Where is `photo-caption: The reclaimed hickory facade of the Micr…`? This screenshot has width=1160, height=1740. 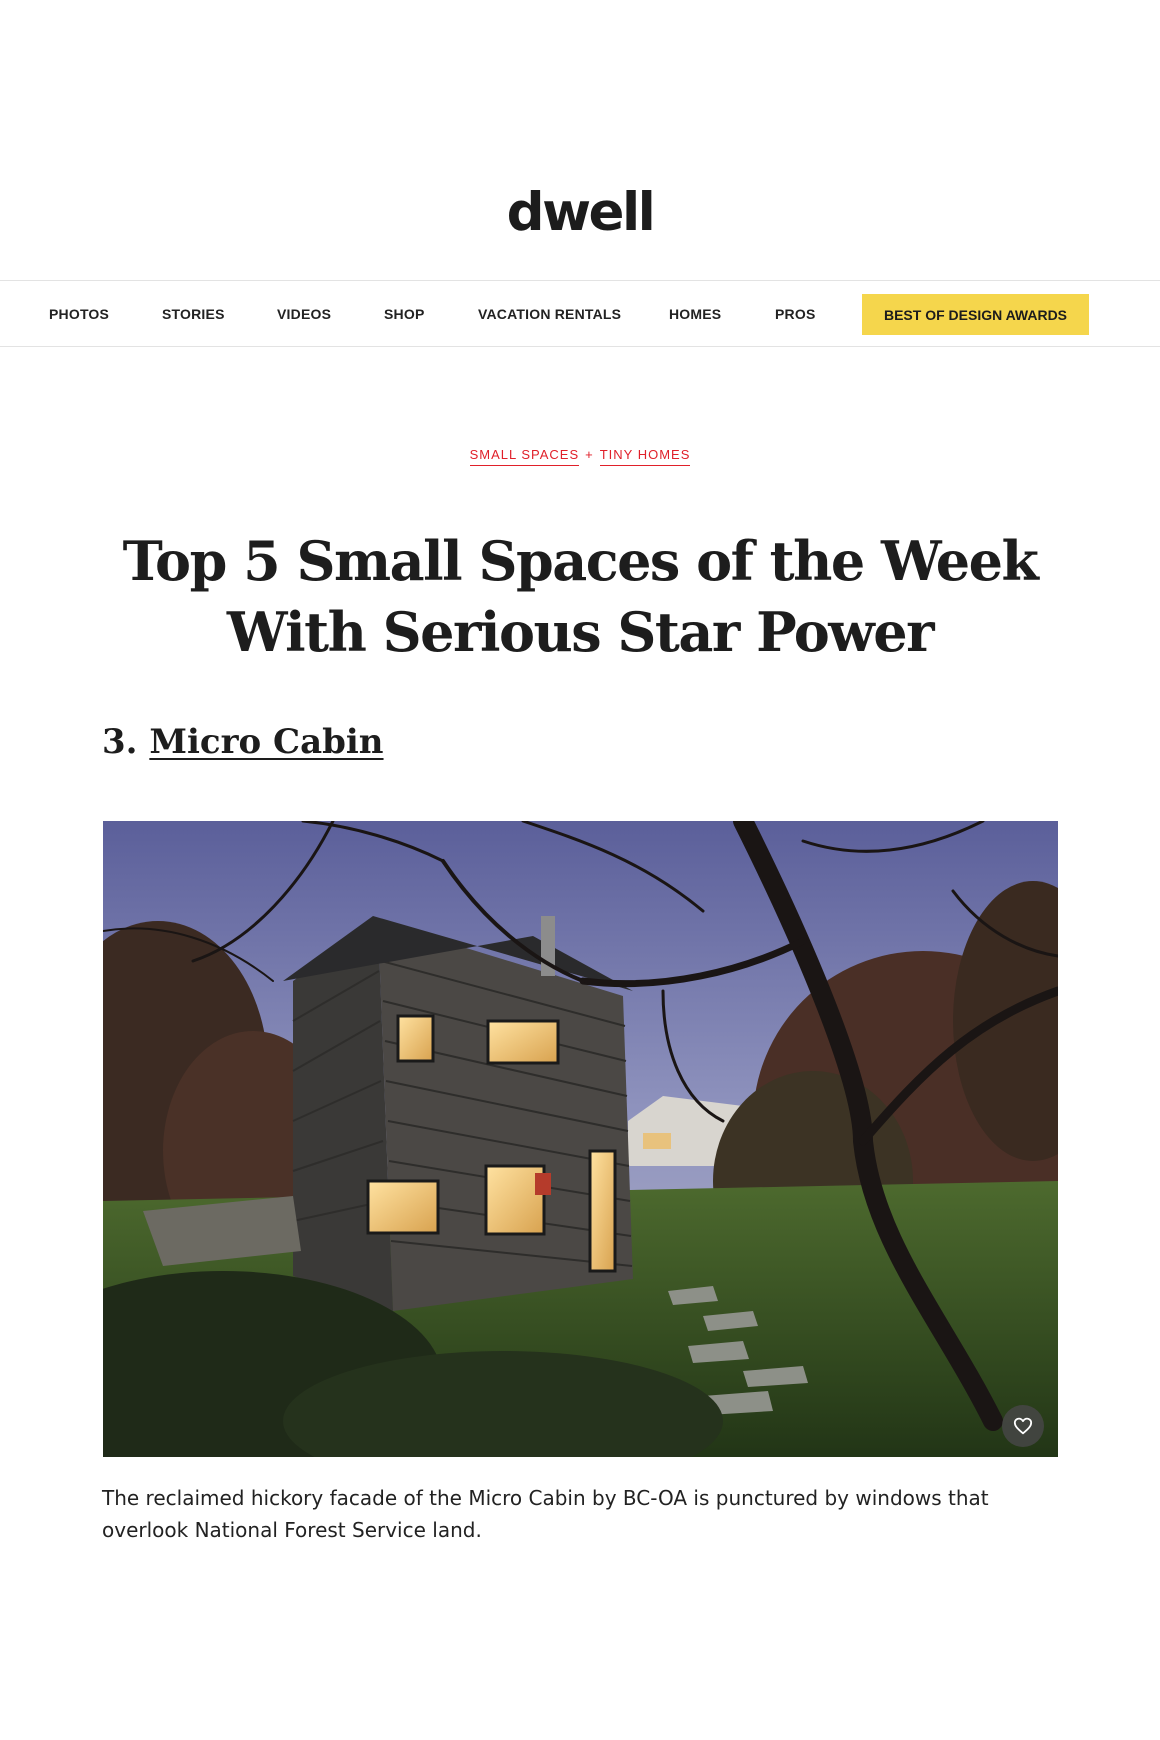 photo-caption: The reclaimed hickory facade of the Micr… is located at coordinates (545, 1514).